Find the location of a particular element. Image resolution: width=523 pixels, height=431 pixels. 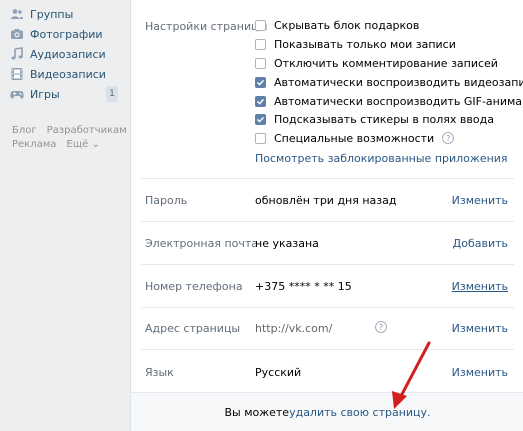

page-settings-label: Настройки страницы is located at coordinates (206, 26).